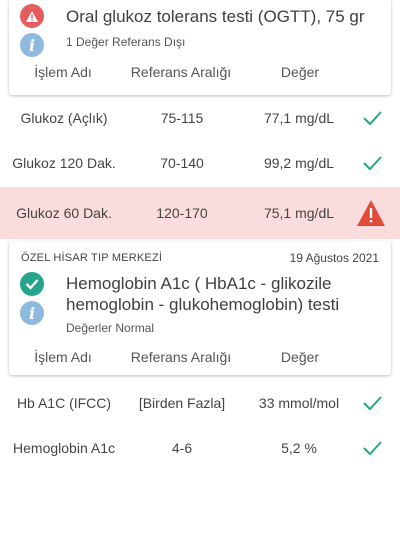  I want to click on row-name: Glukoz 120 Dak., so click(64, 163).